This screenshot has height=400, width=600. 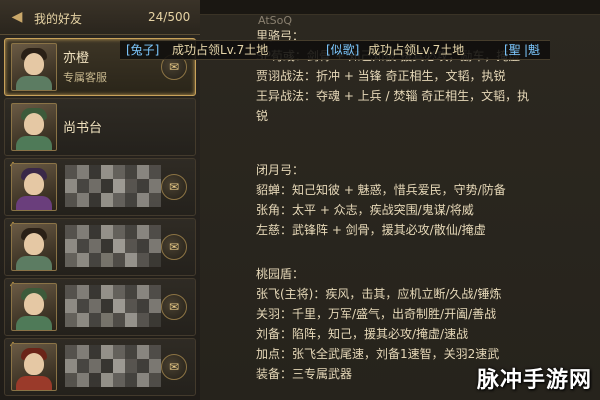 I want to click on text-line: 关羽：千里，万军/盛气，出奇制胜/开阖/善战, so click(x=376, y=314).